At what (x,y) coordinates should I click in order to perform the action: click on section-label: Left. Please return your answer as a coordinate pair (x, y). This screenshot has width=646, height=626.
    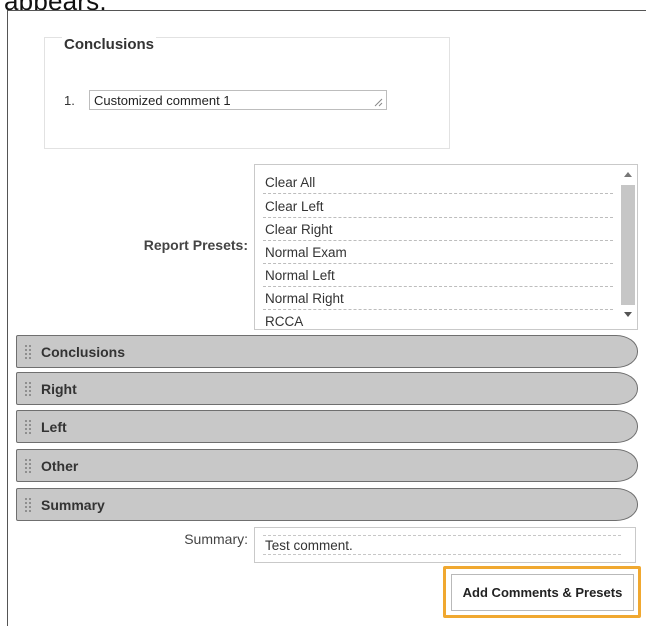
    Looking at the image, I should click on (54, 427).